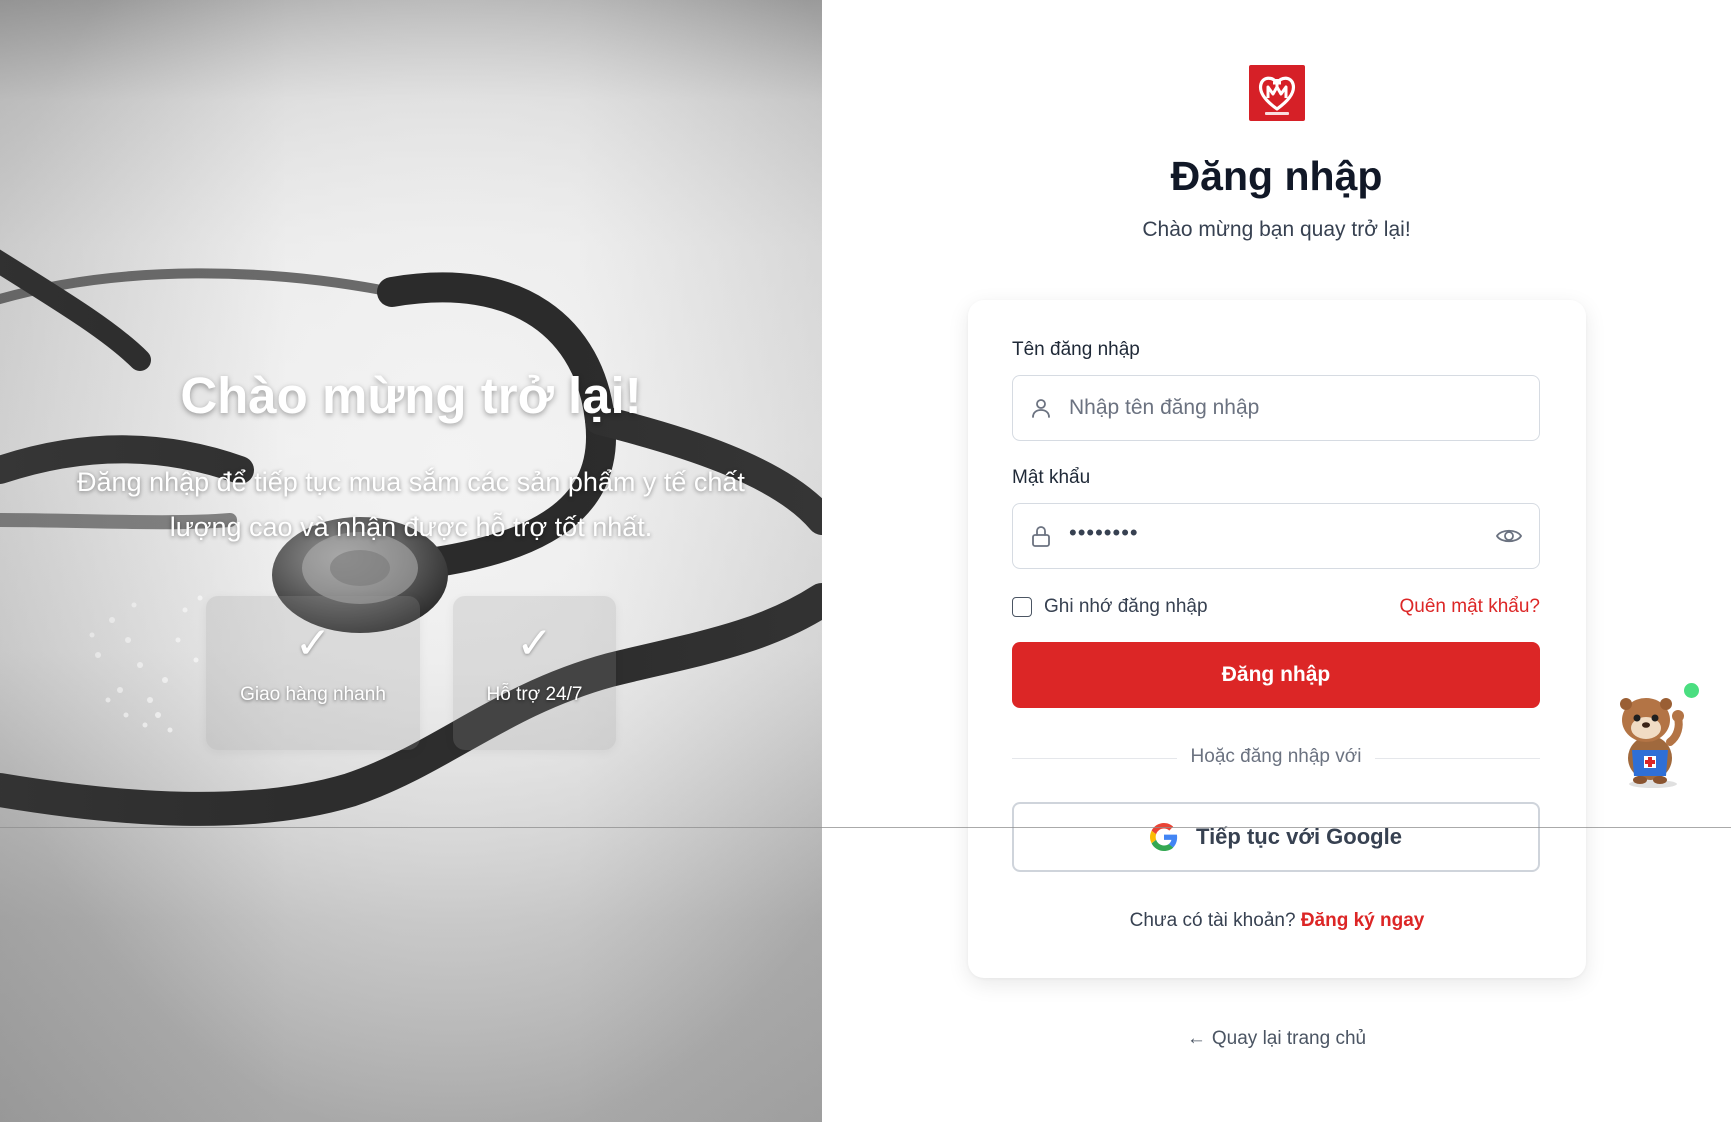  Describe the element at coordinates (1022, 607) in the screenshot. I see `remember-checkbox` at that location.